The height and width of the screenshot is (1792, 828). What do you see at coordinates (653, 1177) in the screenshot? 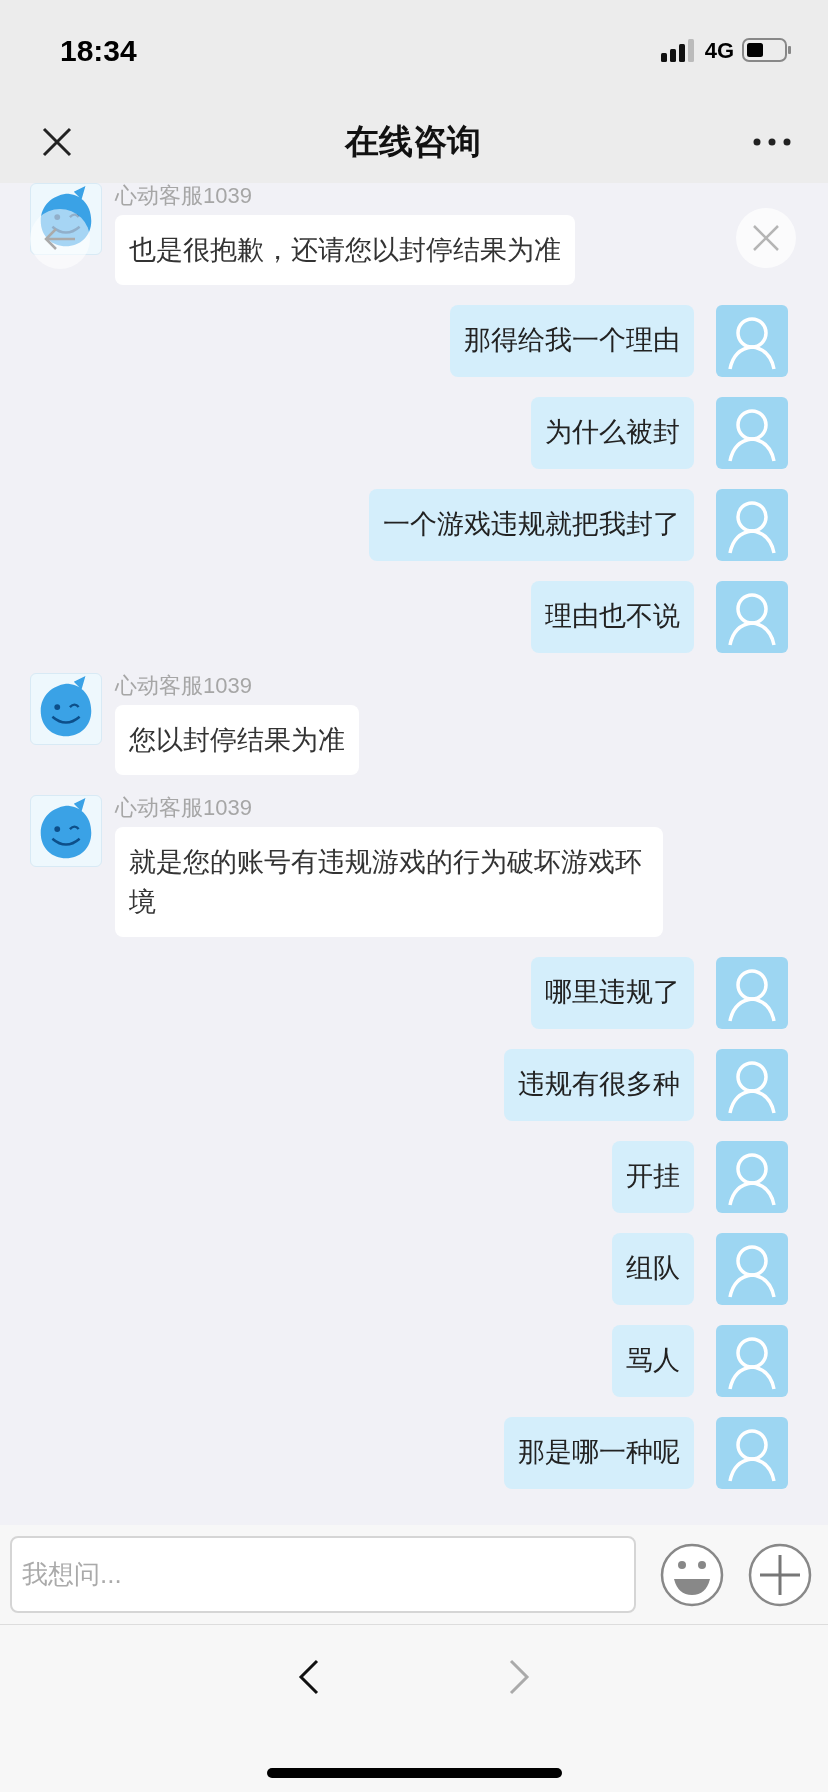
I see `message-bubble: 开挂` at bounding box center [653, 1177].